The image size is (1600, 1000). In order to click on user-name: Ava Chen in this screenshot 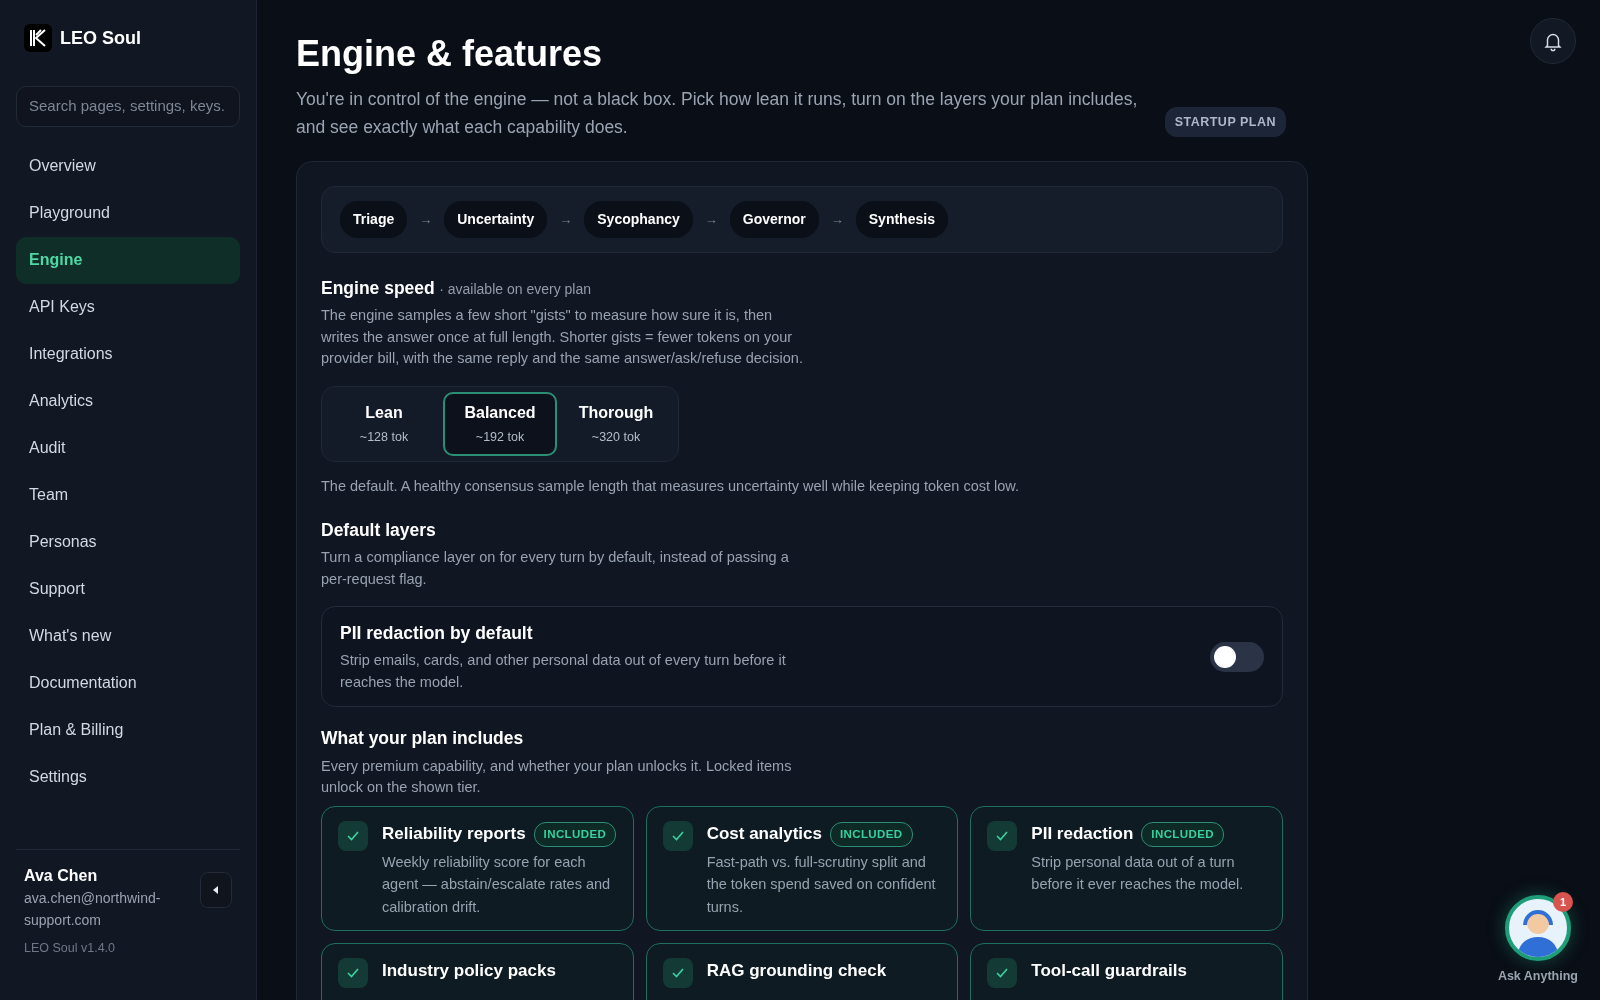, I will do `click(61, 875)`.